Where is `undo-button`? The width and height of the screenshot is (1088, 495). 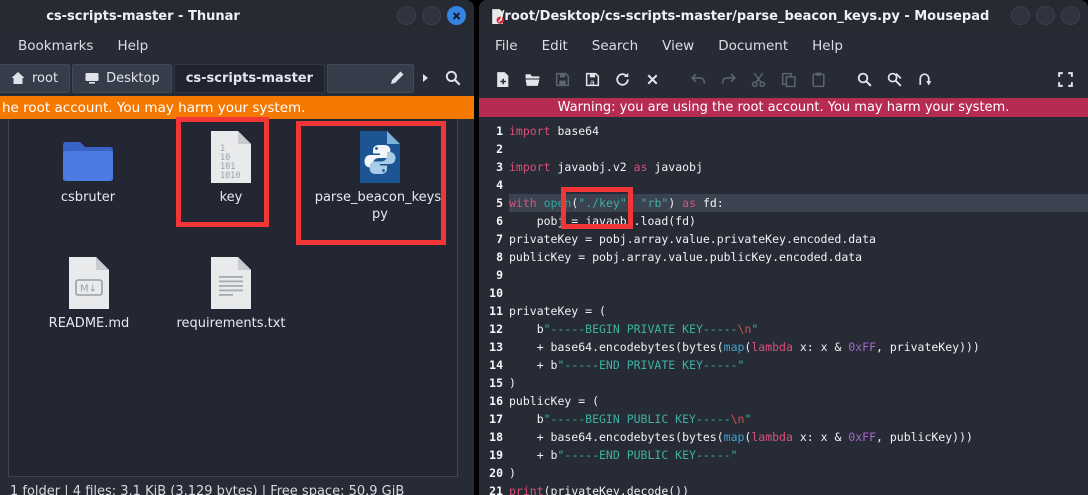 undo-button is located at coordinates (698, 79).